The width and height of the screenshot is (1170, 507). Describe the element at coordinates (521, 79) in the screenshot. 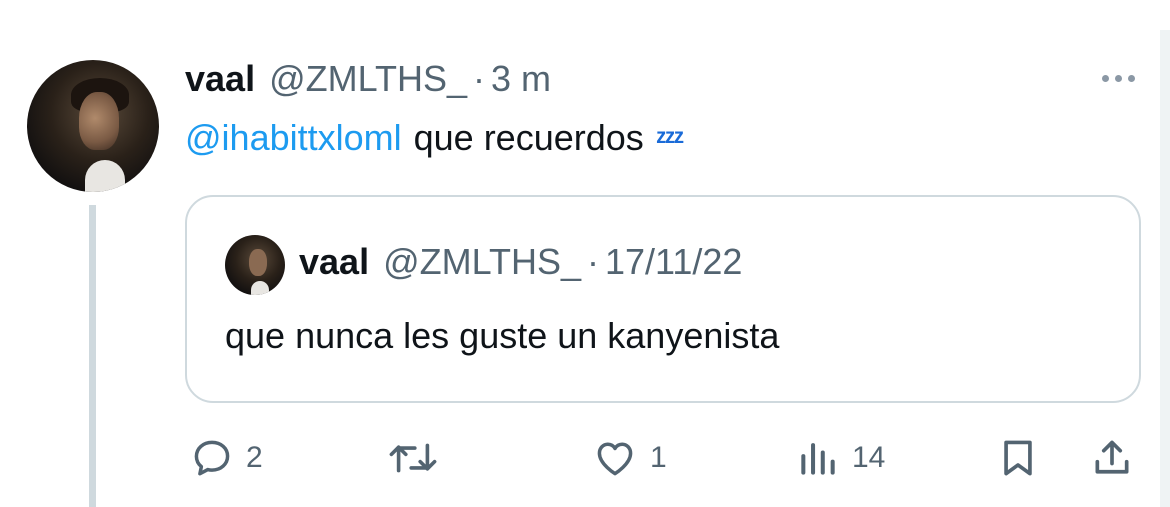

I see `tweet-time: 3 m` at that location.